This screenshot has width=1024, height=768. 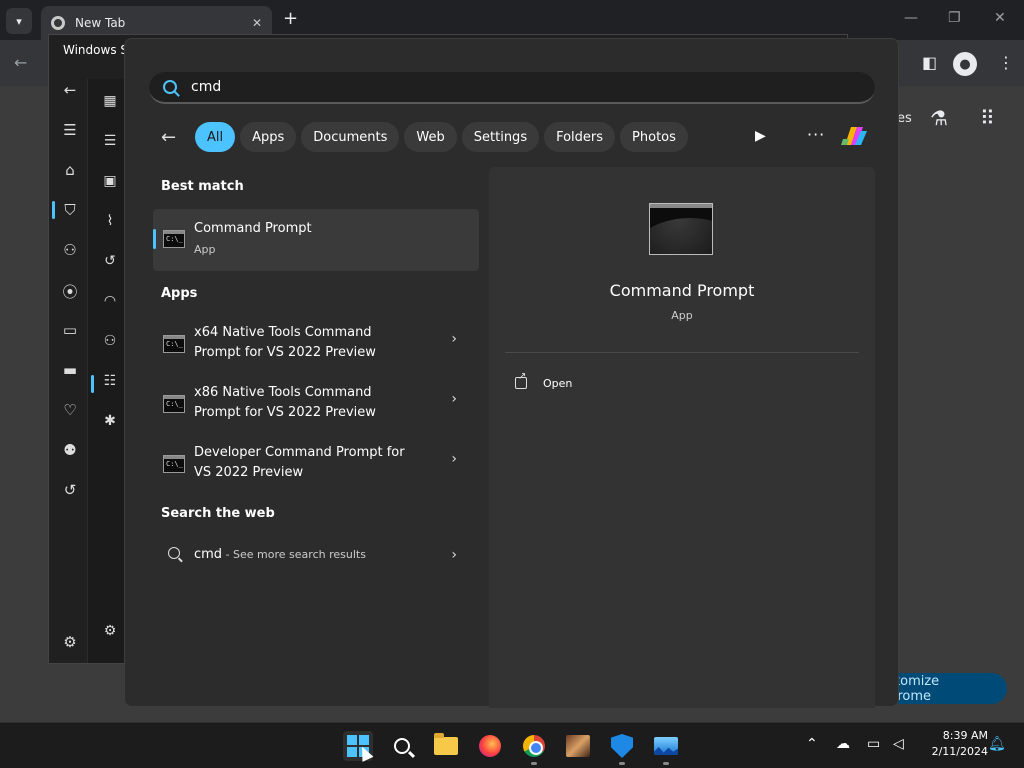 What do you see at coordinates (58, 23) in the screenshot?
I see `chrome-favicon-icon` at bounding box center [58, 23].